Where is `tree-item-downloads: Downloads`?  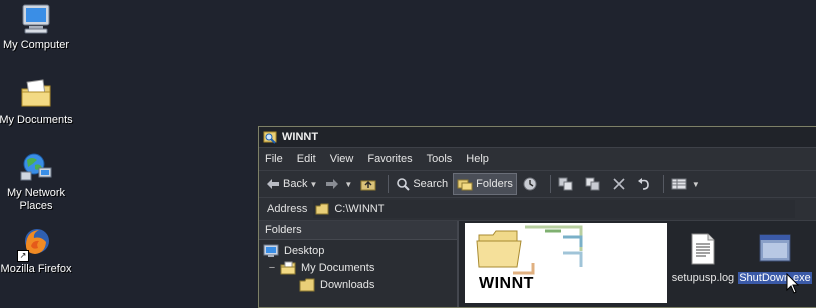
tree-item-downloads: Downloads is located at coordinates (358, 284).